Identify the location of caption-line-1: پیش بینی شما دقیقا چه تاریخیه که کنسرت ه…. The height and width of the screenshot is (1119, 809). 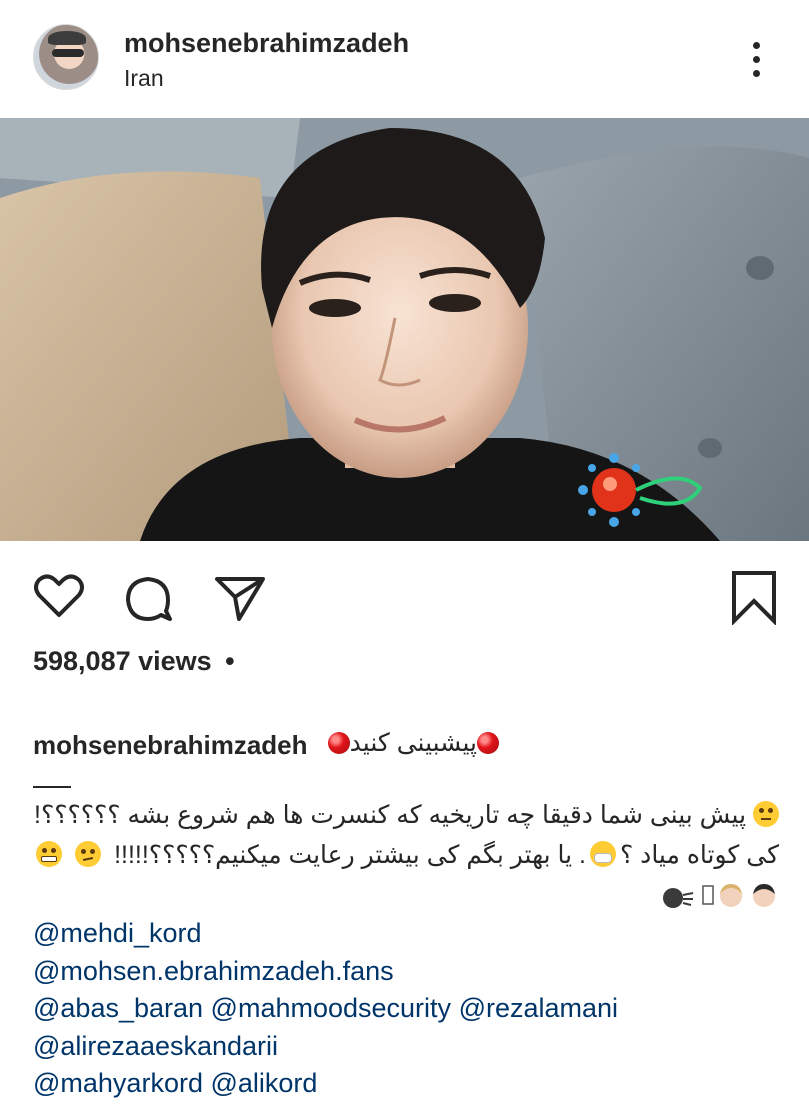
(406, 815).